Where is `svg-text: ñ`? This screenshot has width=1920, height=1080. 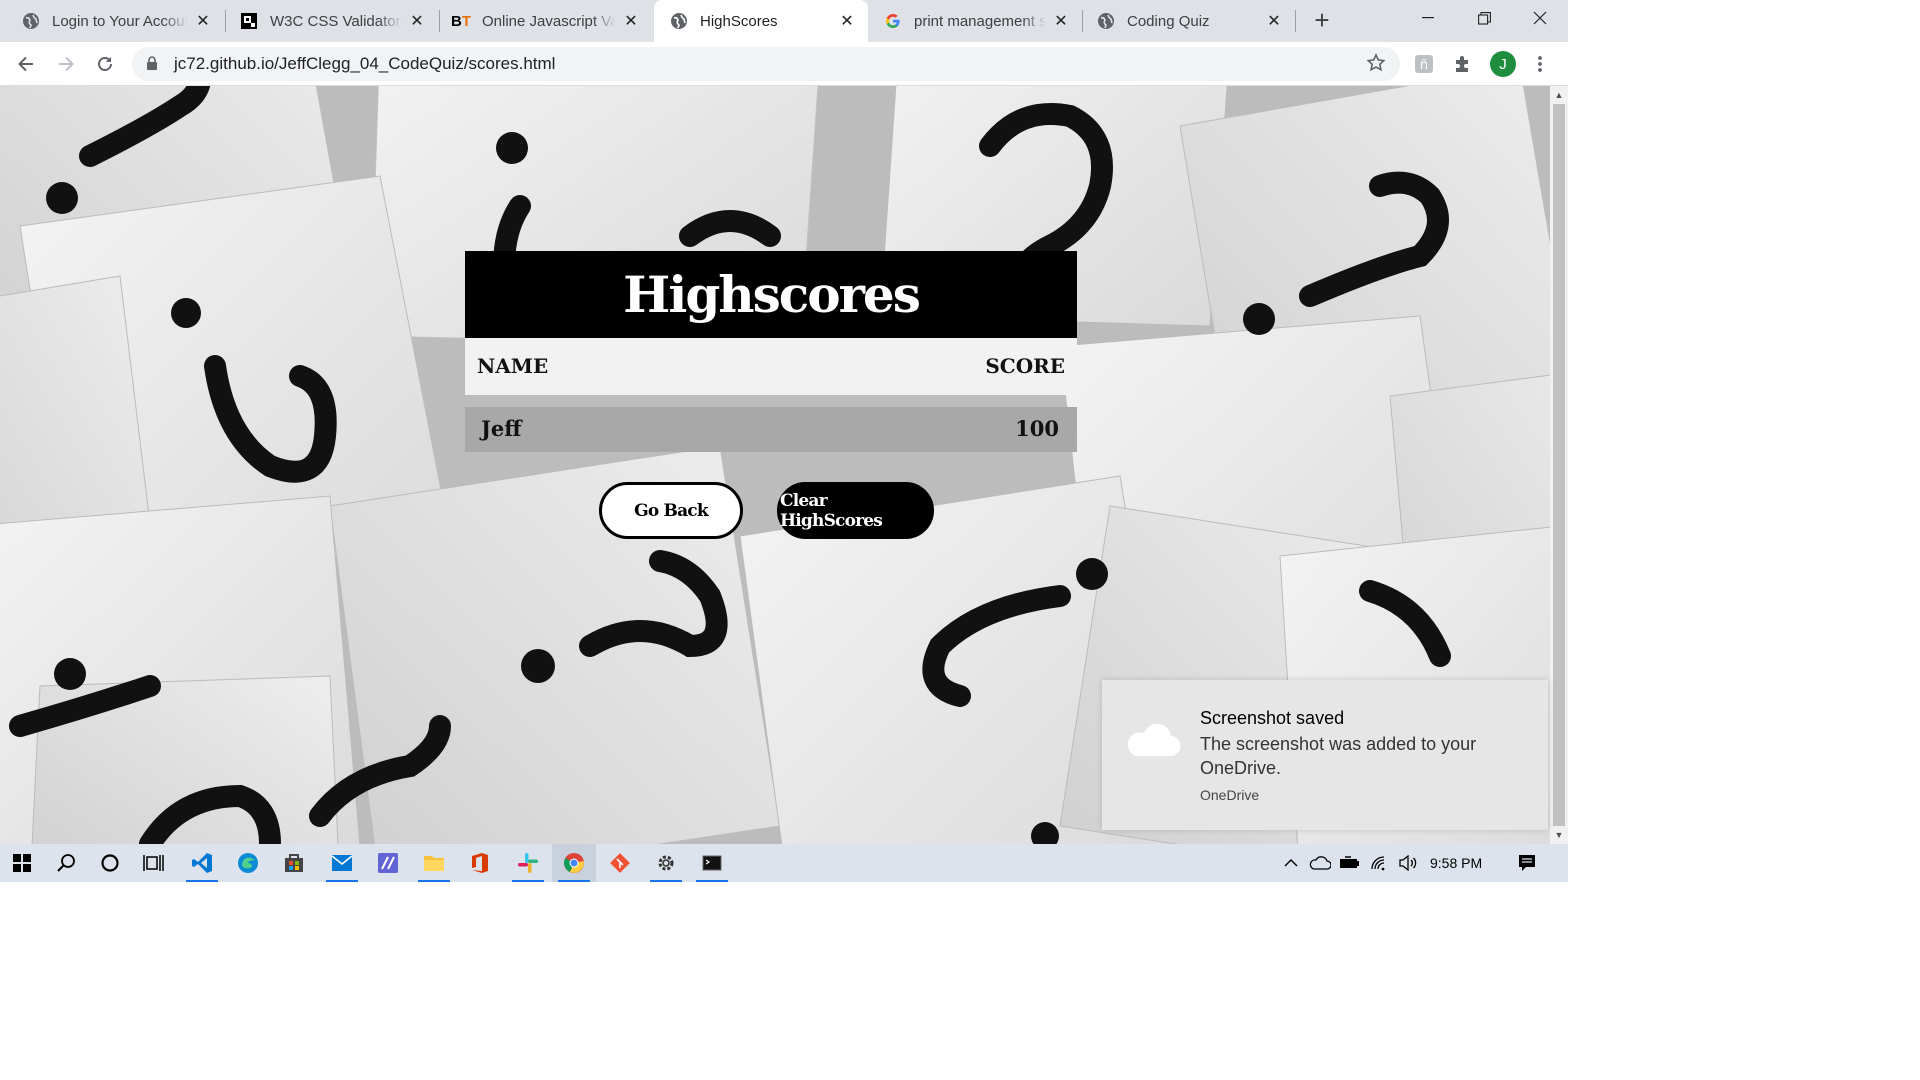 svg-text: ñ is located at coordinates (1424, 65).